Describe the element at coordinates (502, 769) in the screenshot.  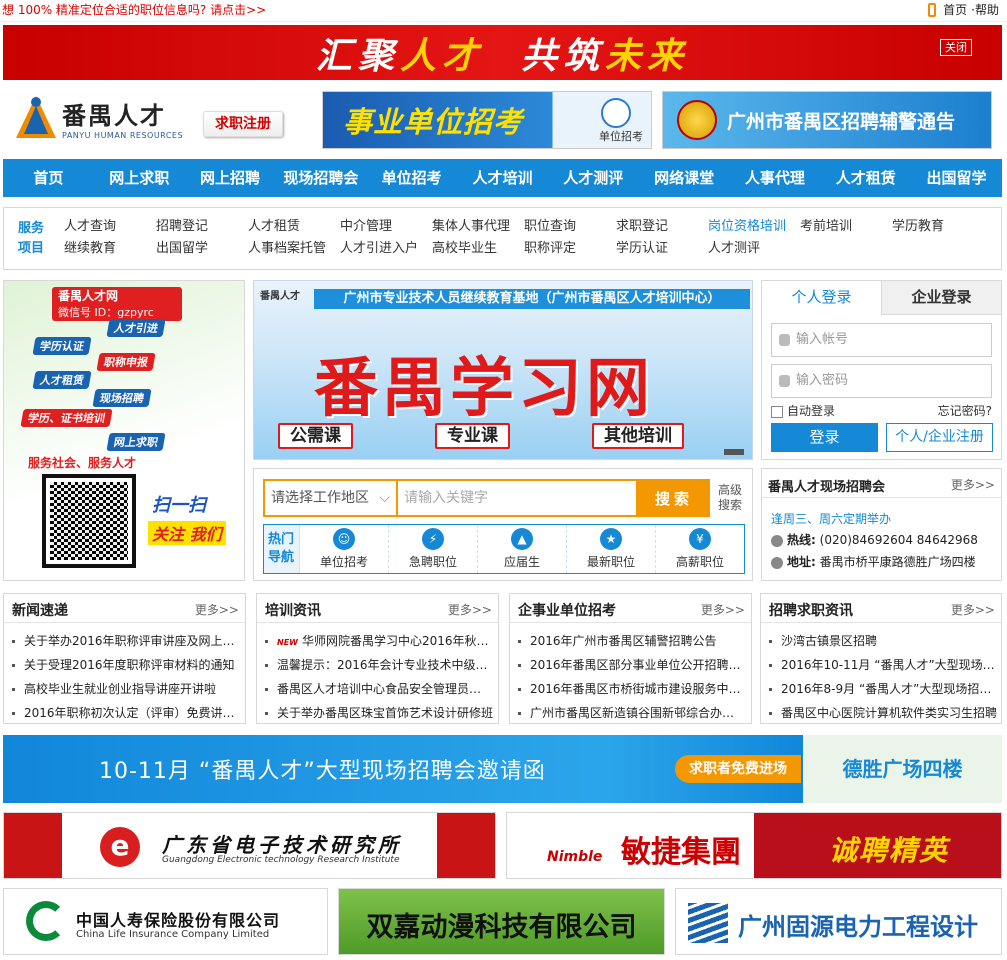
I see `job-fair-invitation-banner: 10-11月 “番禺人才”大型现场招聘会邀请函 求职者免费进场 德胜广场四楼` at that location.